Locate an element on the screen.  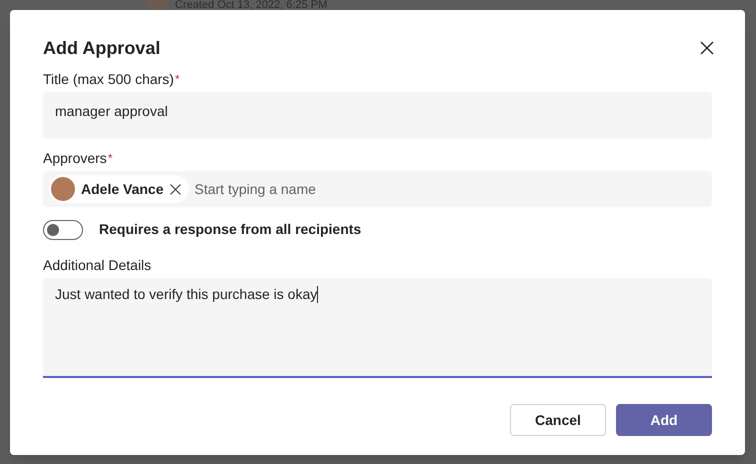
title-input-field: manager approval is located at coordinates (377, 115).